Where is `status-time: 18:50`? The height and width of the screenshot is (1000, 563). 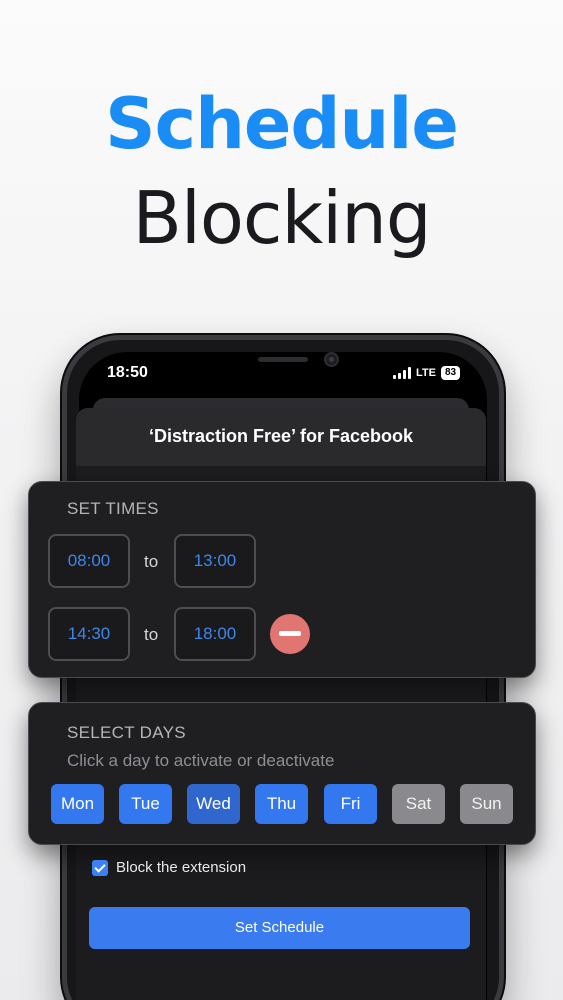 status-time: 18:50 is located at coordinates (127, 372).